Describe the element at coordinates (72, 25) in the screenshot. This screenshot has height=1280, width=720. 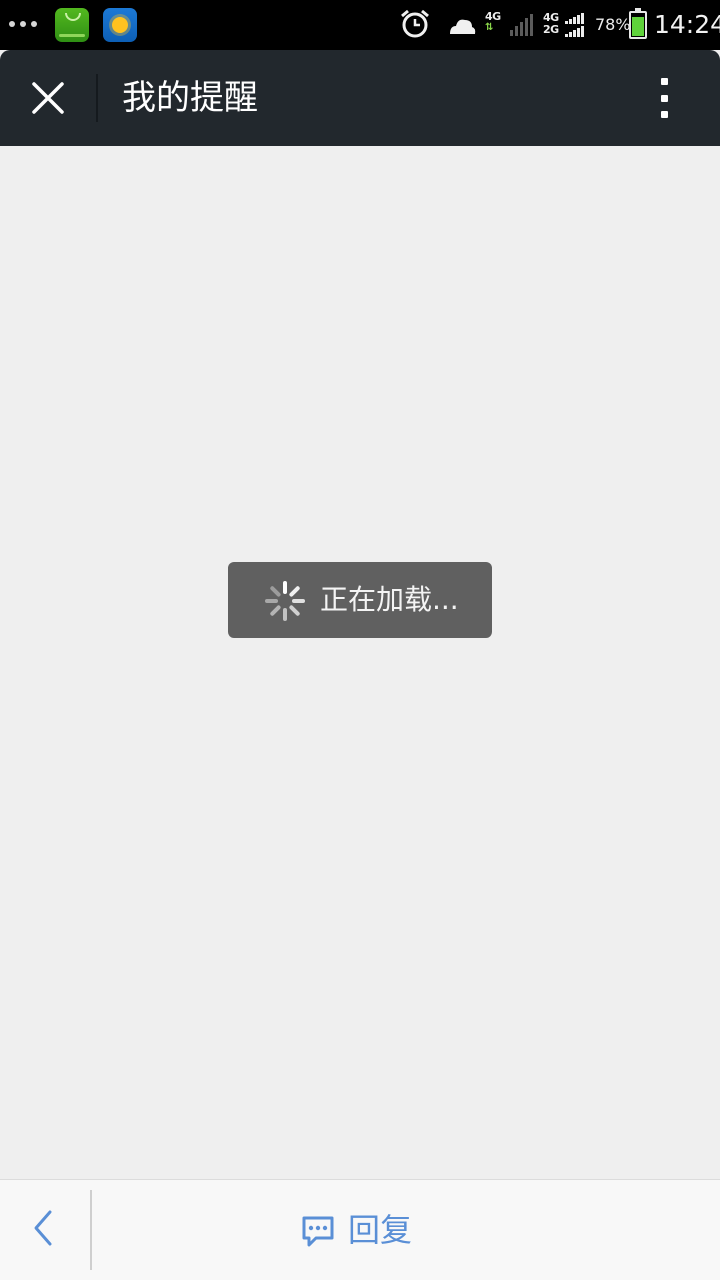
I see `app-market-icon` at that location.